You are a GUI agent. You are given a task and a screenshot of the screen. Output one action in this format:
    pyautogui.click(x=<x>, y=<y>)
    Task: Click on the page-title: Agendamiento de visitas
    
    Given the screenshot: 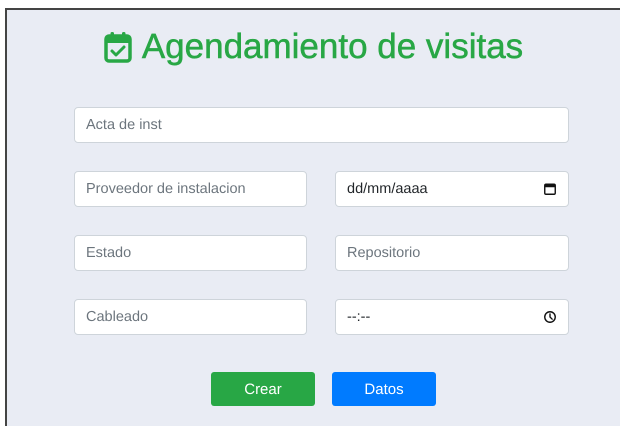 What is the action you would take?
    pyautogui.click(x=333, y=47)
    